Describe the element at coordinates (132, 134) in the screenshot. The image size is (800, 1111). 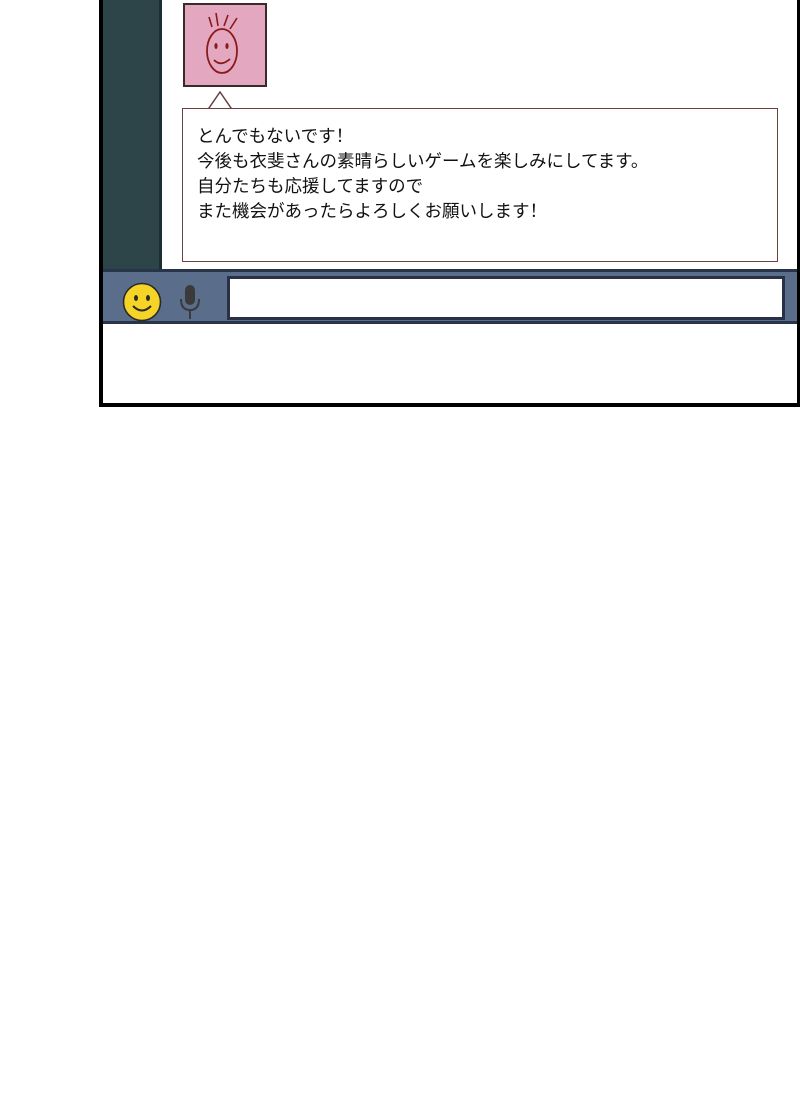
I see `sidebar` at that location.